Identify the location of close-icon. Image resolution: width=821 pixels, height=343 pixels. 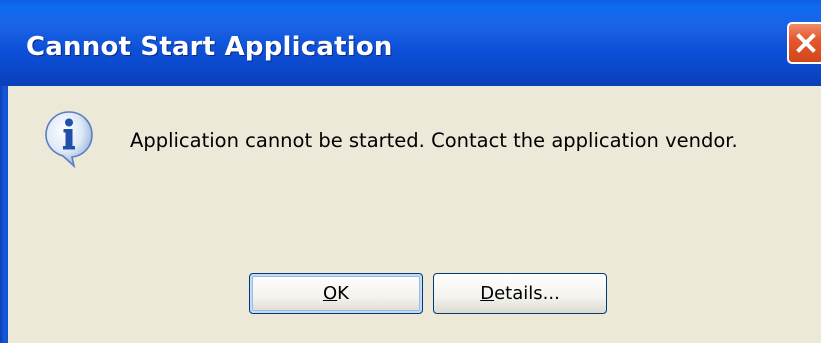
(806, 43).